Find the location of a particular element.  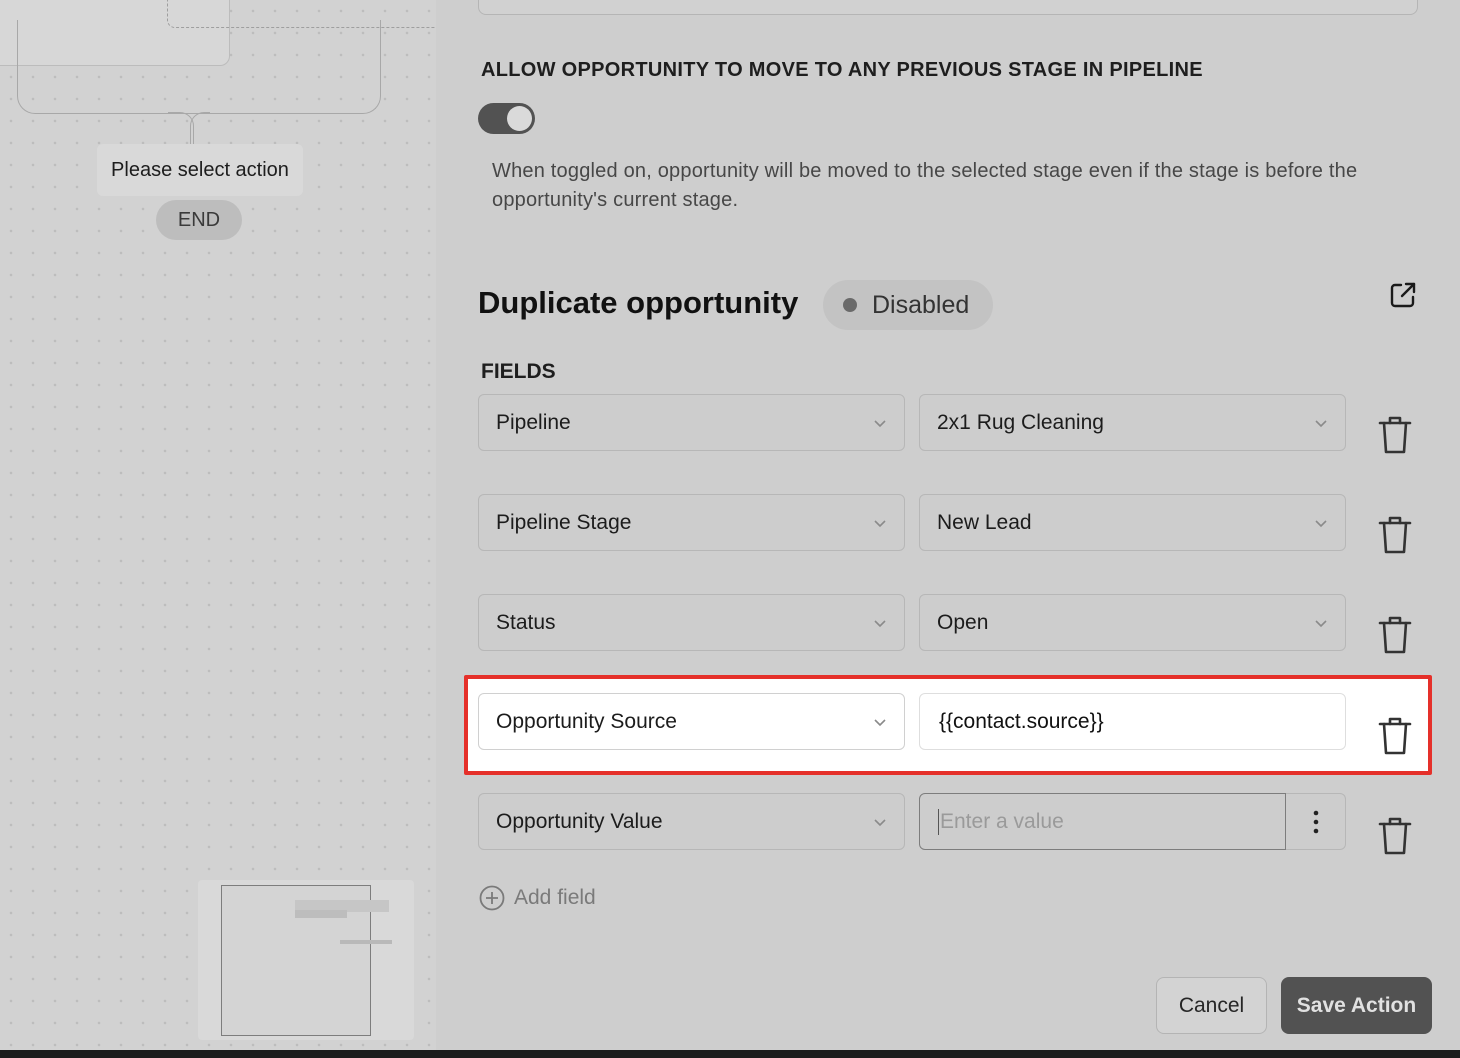

value-input-text: {{contact.source}} is located at coordinates (1021, 721).